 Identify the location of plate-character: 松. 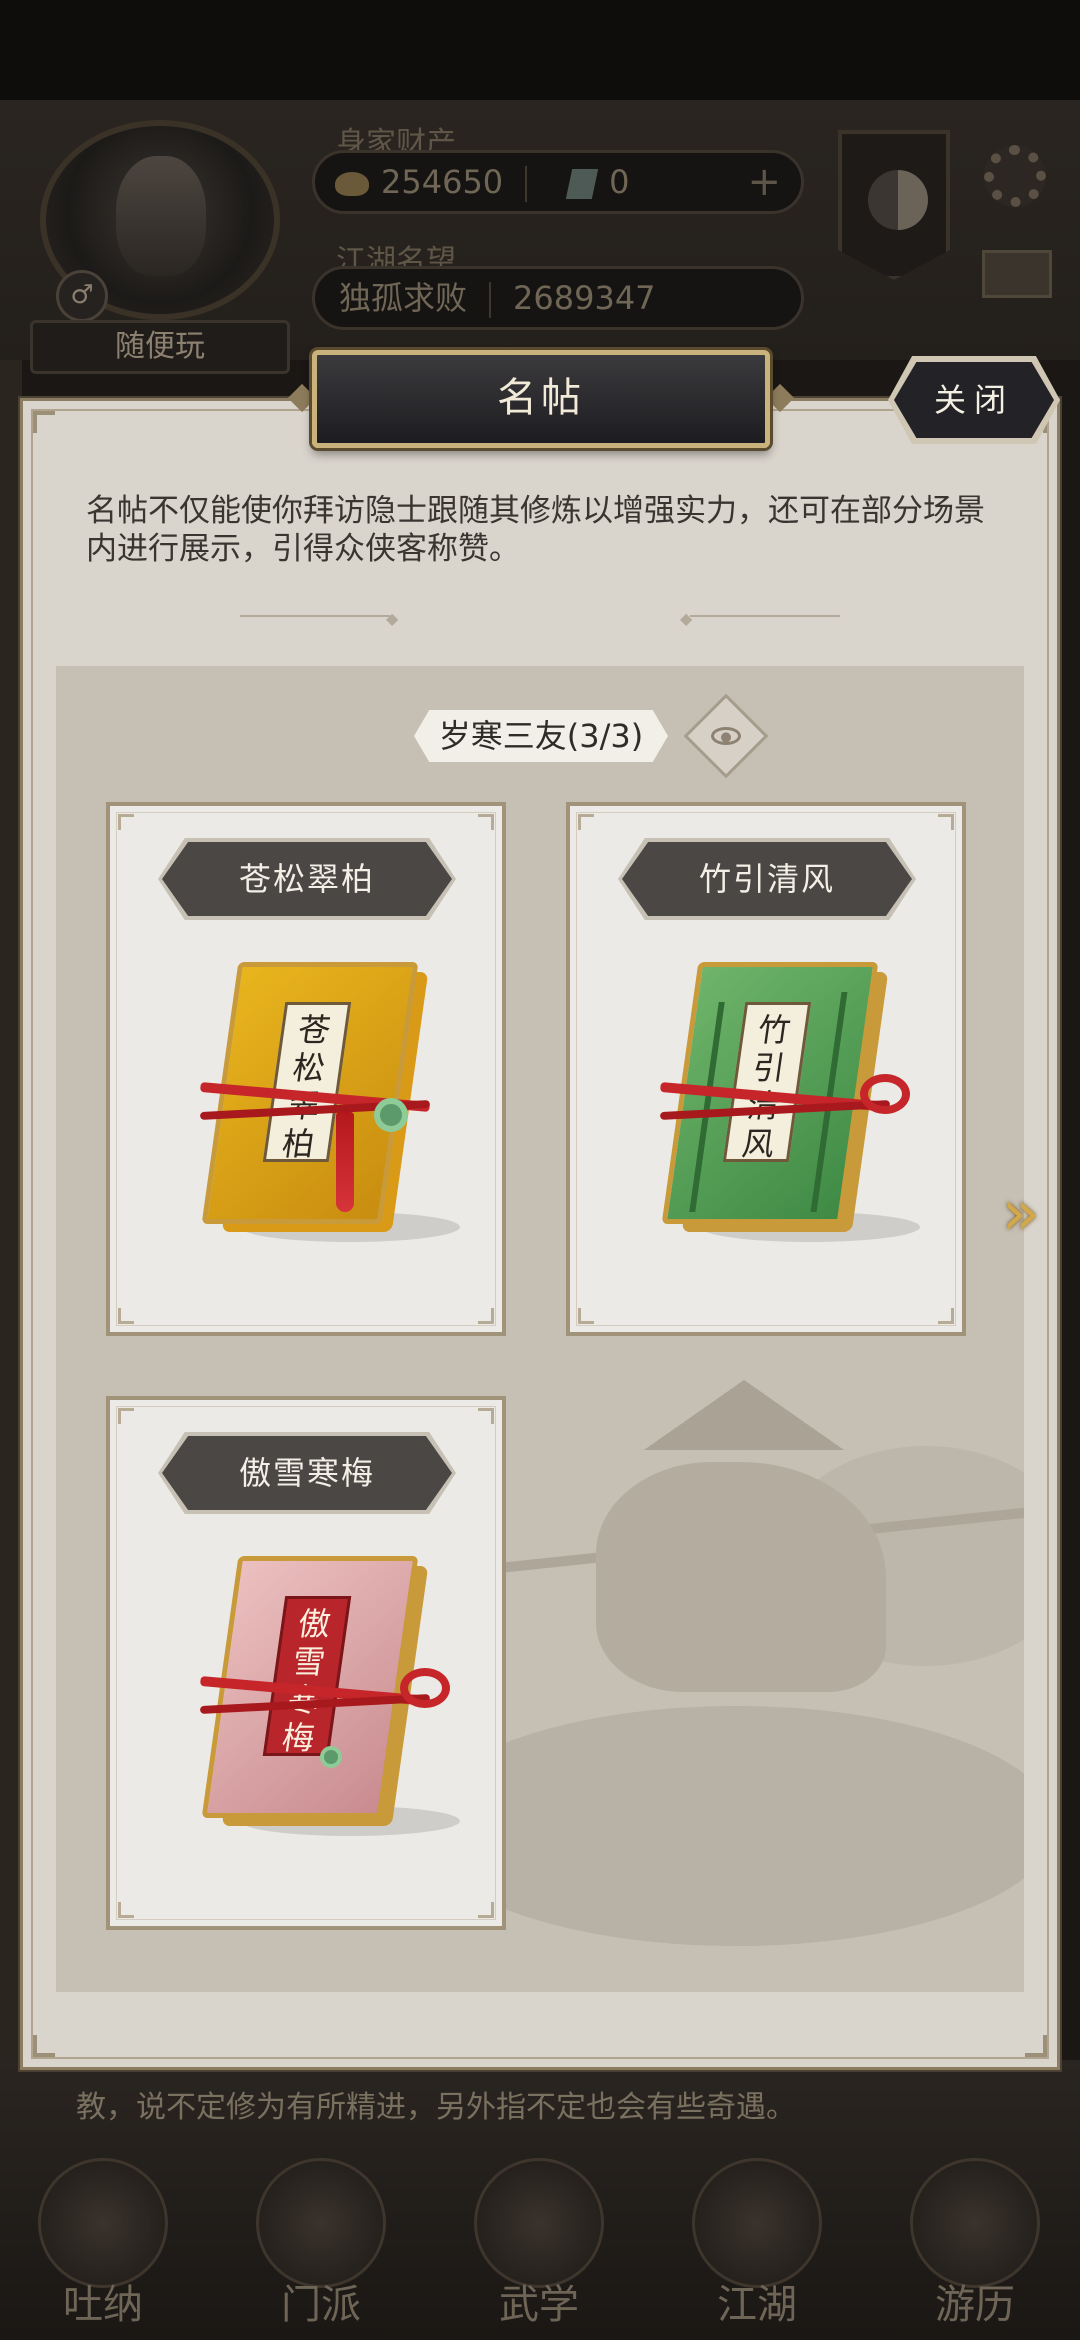
(309, 1068).